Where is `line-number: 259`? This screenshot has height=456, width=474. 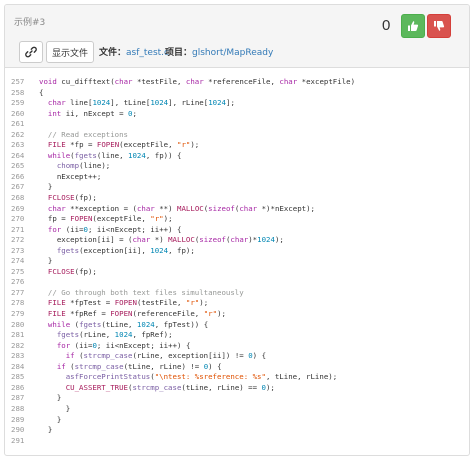
line-number: 259 is located at coordinates (18, 103).